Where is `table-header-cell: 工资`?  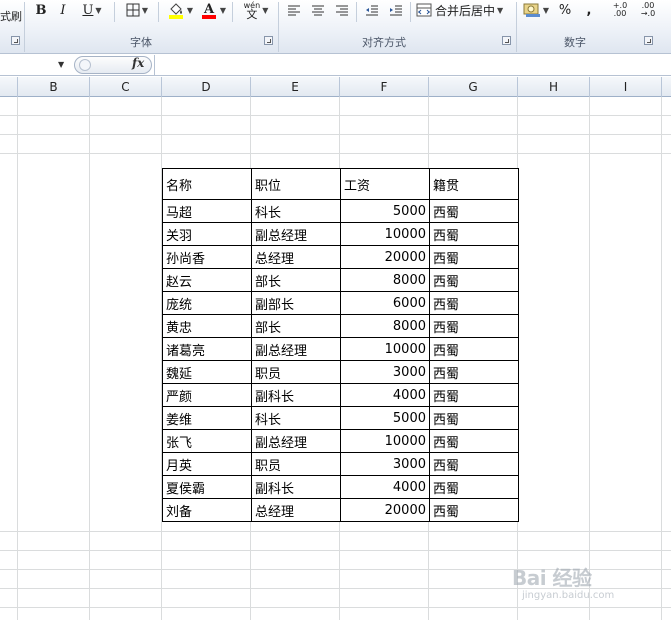 table-header-cell: 工资 is located at coordinates (385, 184).